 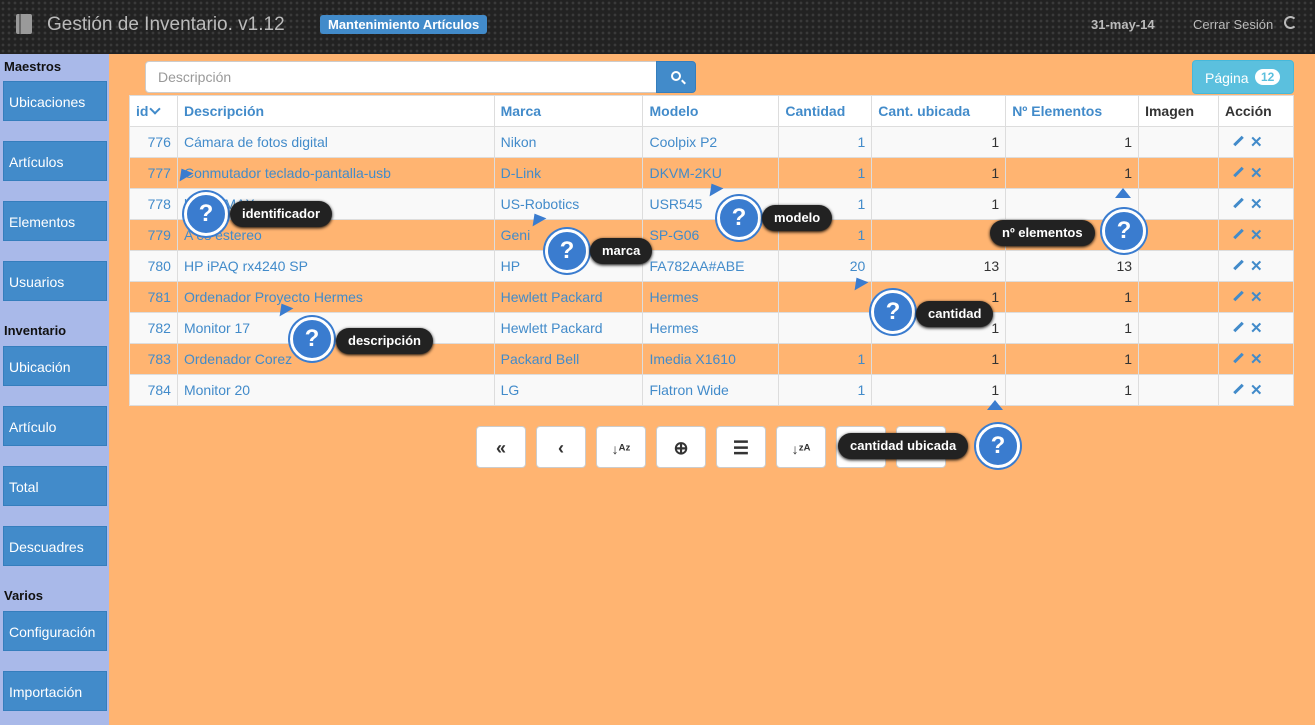 I want to click on first-page-button: «, so click(x=501, y=447).